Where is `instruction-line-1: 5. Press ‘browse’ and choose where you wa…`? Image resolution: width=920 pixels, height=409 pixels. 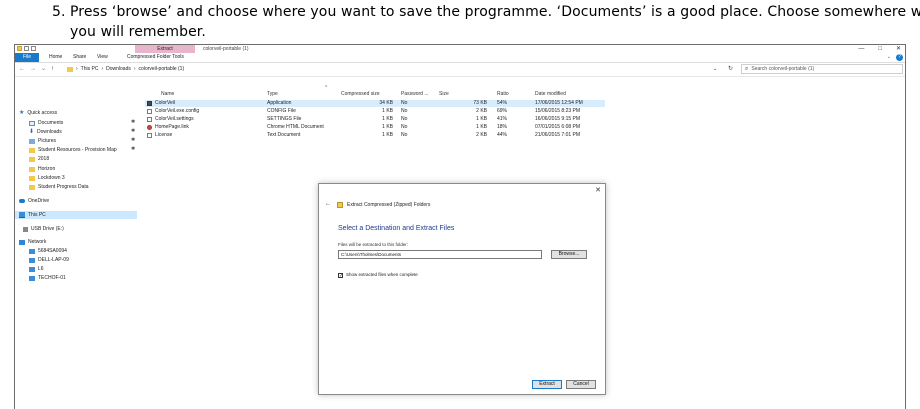 instruction-line-1: 5. Press ‘browse’ and choose where you wa… is located at coordinates (486, 12).